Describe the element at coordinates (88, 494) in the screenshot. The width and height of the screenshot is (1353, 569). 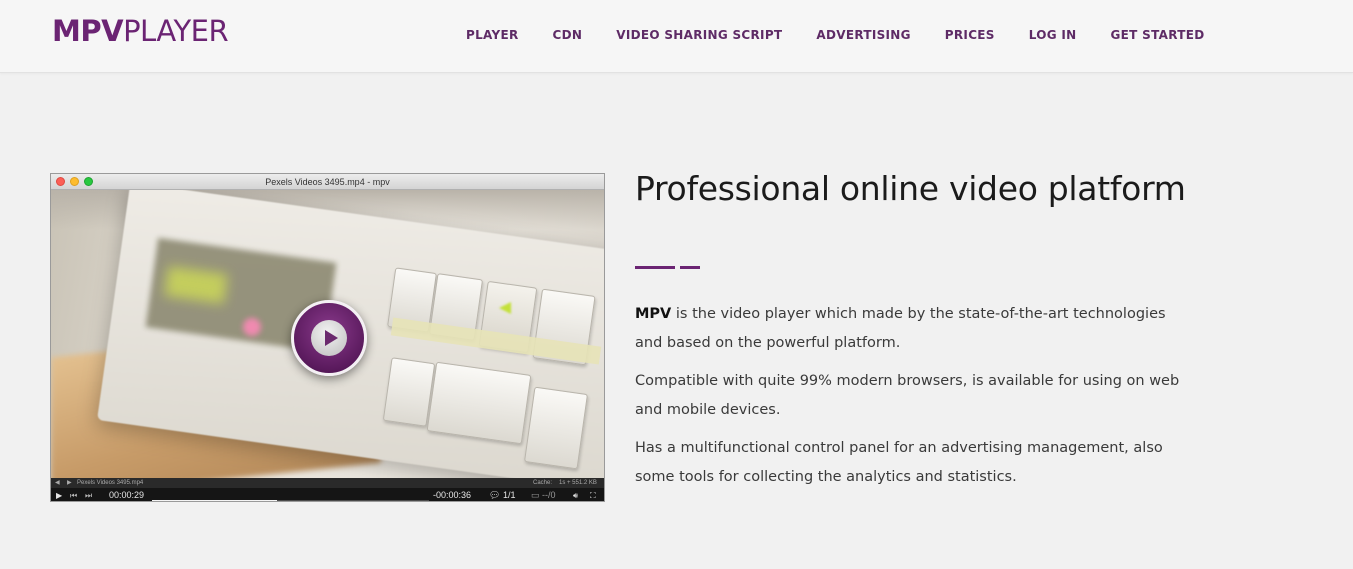
I see `seek-forward-icon: ⏭` at that location.